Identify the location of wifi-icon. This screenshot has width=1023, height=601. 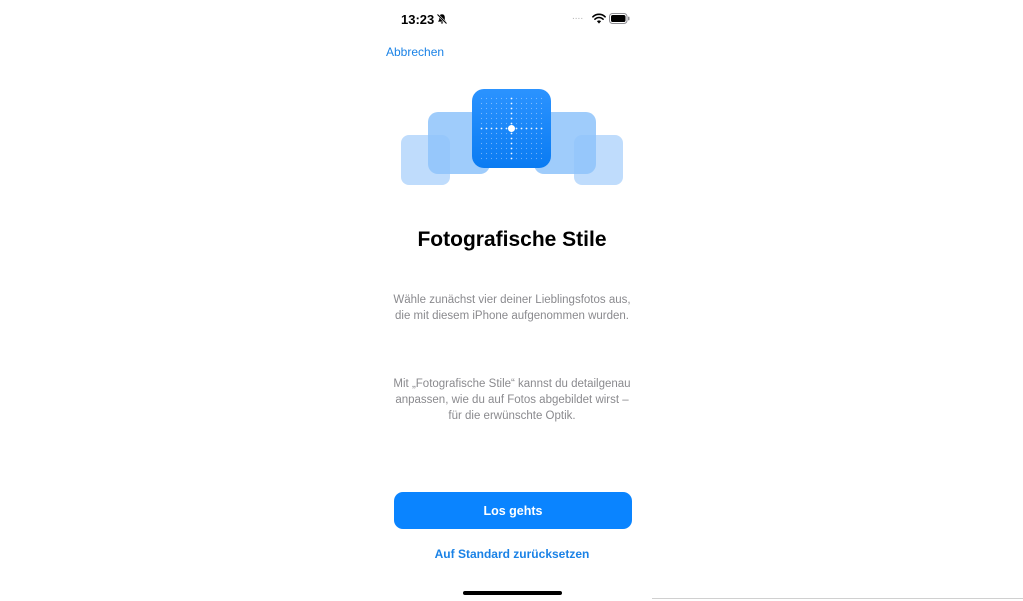
(599, 18).